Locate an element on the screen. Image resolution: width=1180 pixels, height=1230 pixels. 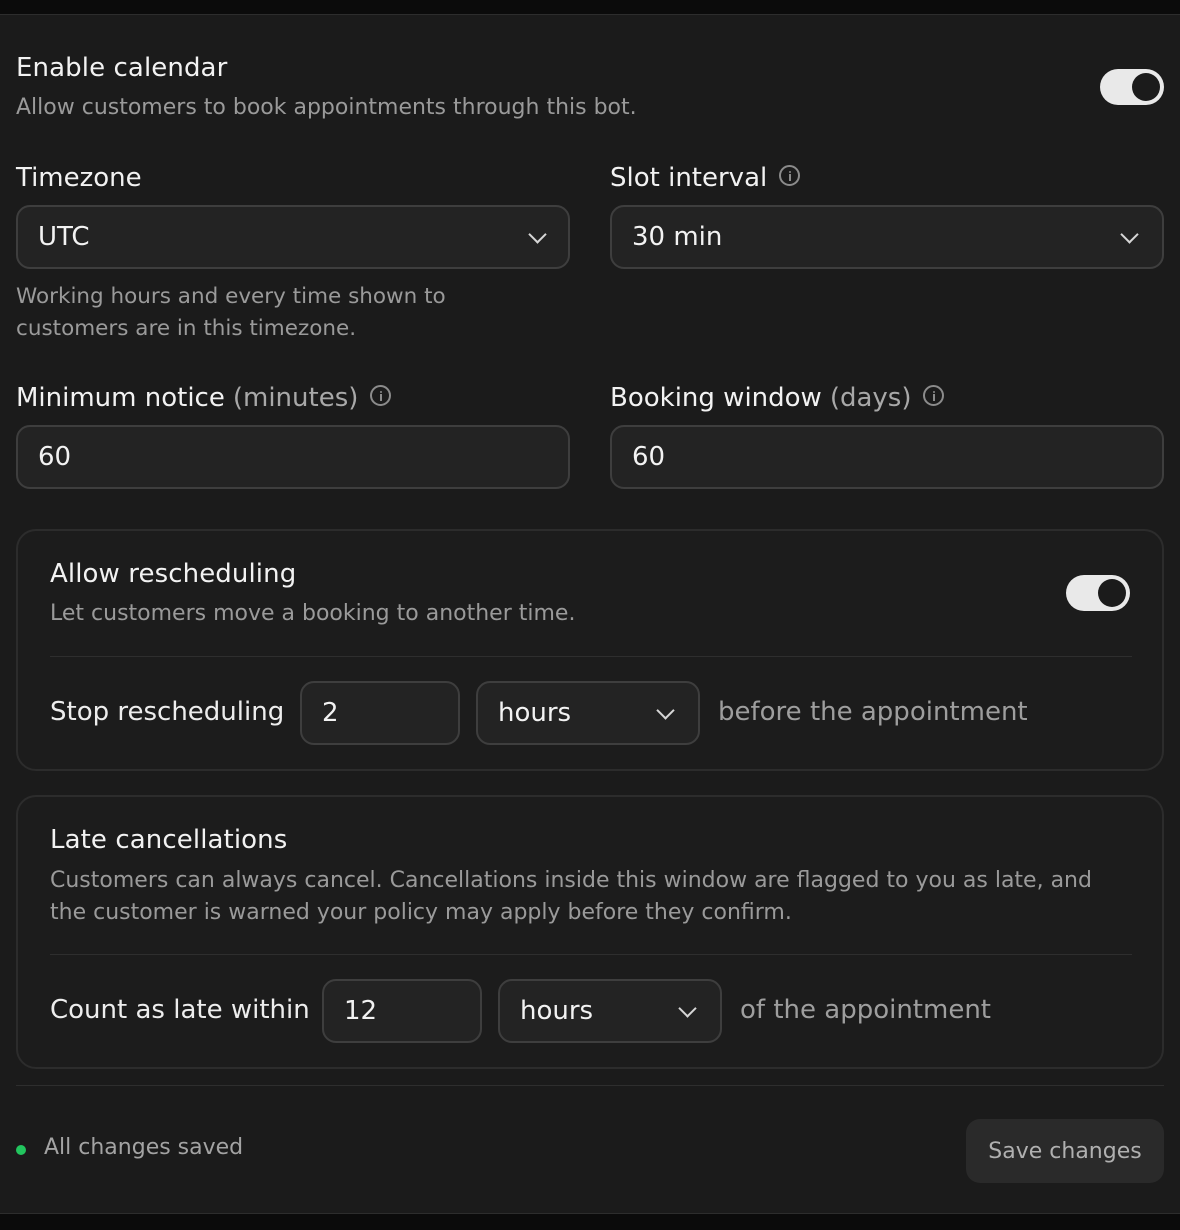
slot-interval-select: 30 min is located at coordinates (887, 237).